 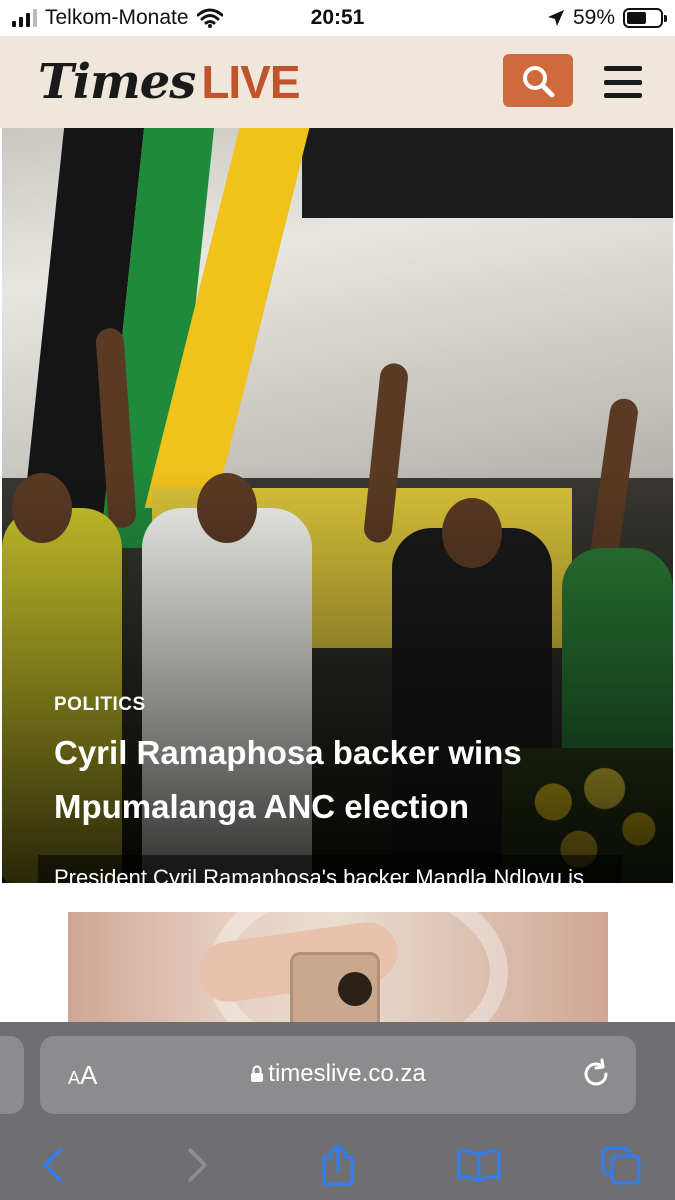 I want to click on status-bar: Telkom-Monate 20:51 59%, so click(x=337, y=18).